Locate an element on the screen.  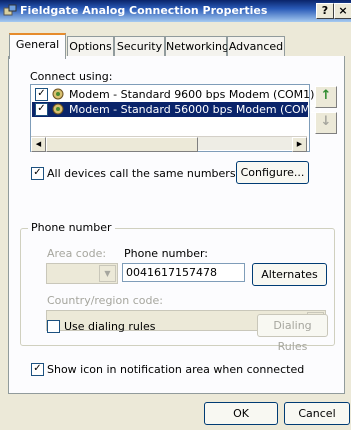
device-label: Modem - Standard 9600 bps Modem (COM1) is located at coordinates (192, 94).